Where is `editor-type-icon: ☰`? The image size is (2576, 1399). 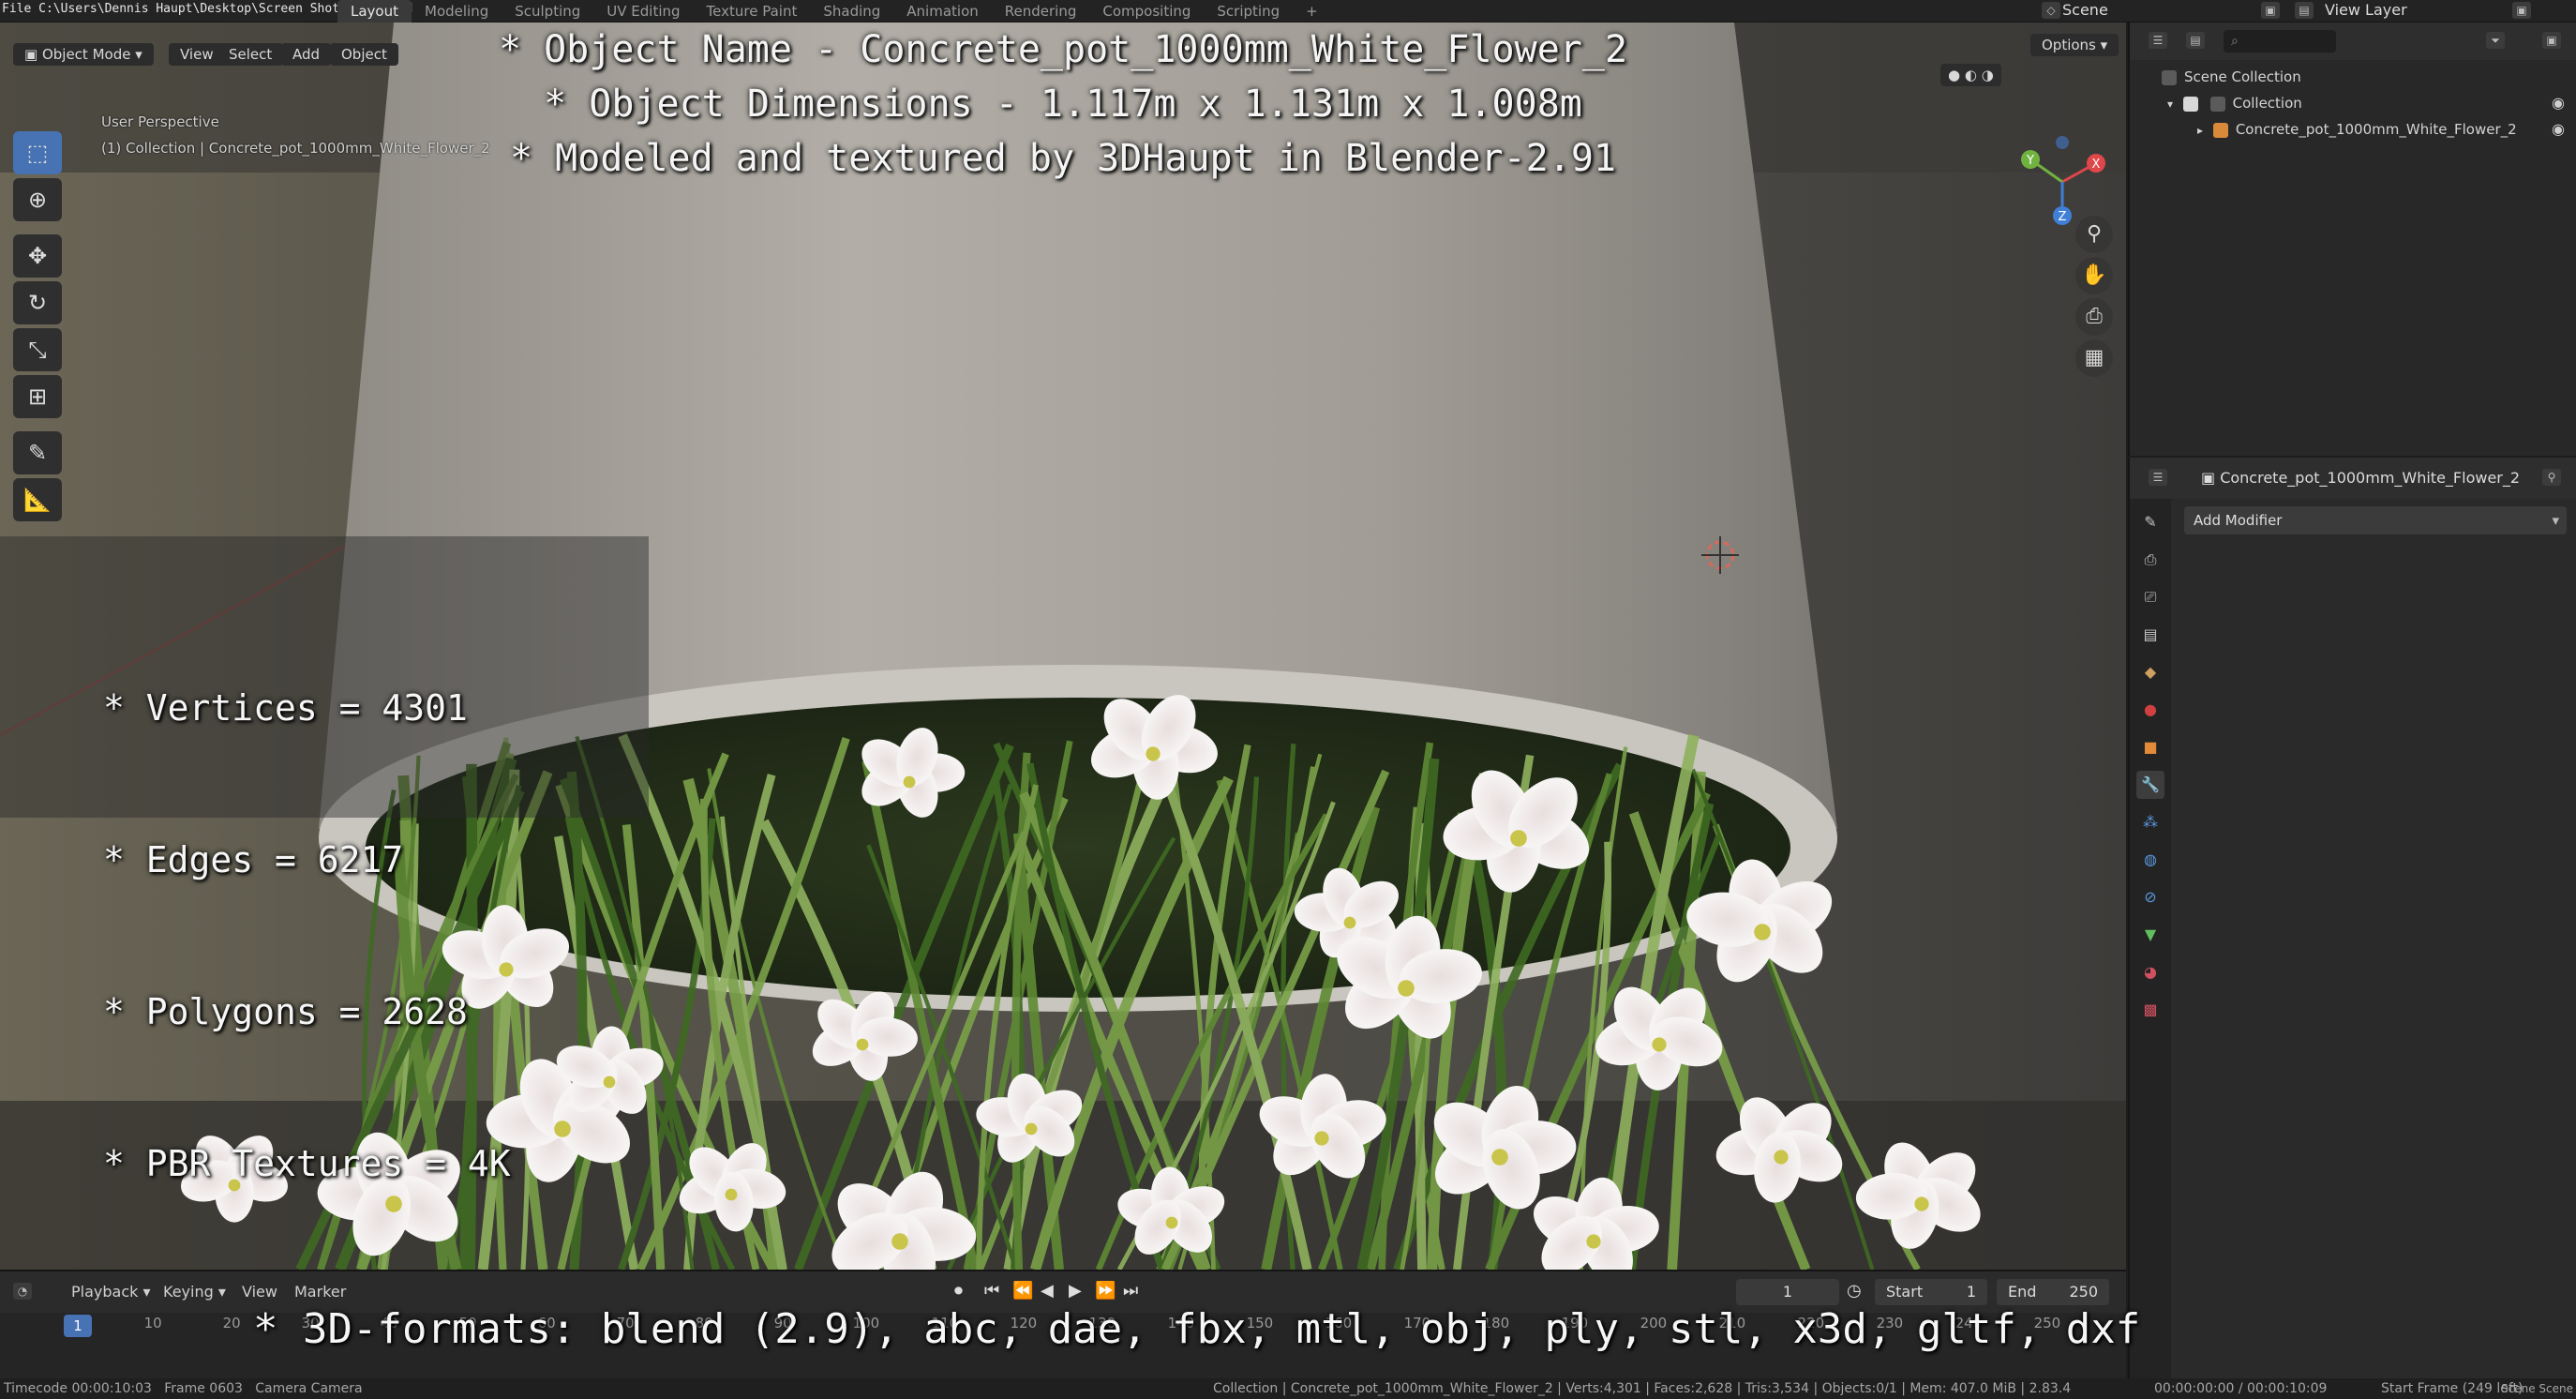
editor-type-icon: ☰ is located at coordinates (2158, 477).